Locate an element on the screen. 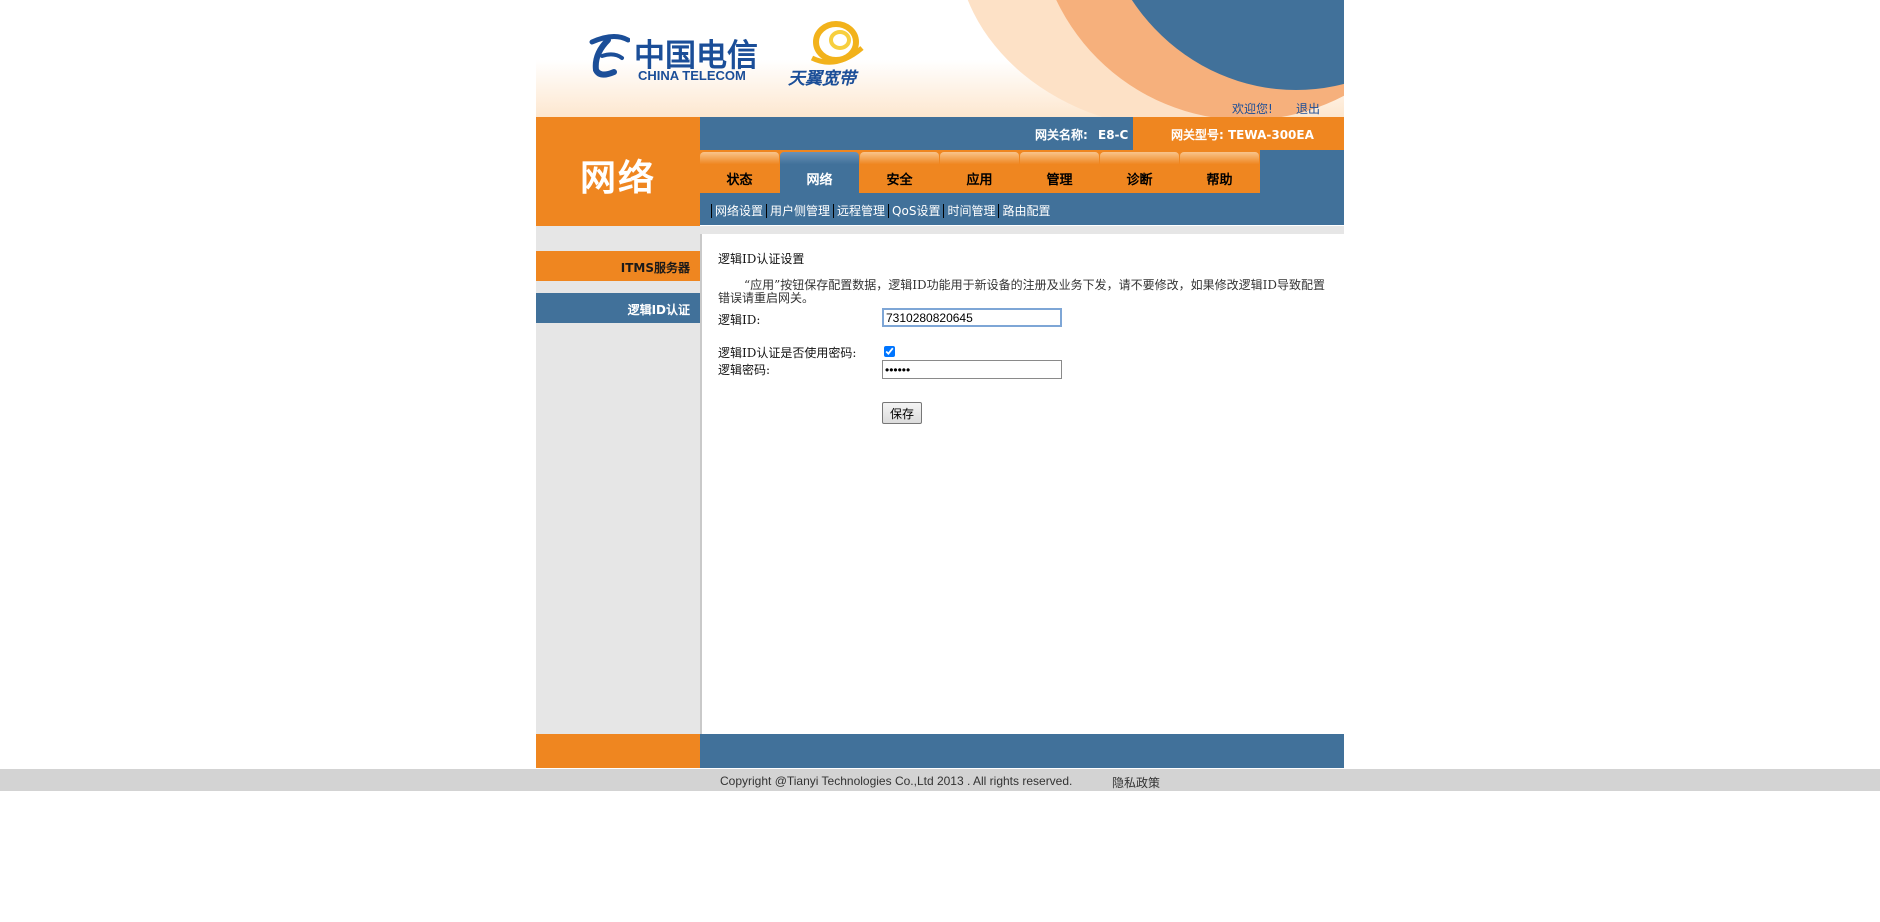  gap-band-left is located at coordinates (618, 230).